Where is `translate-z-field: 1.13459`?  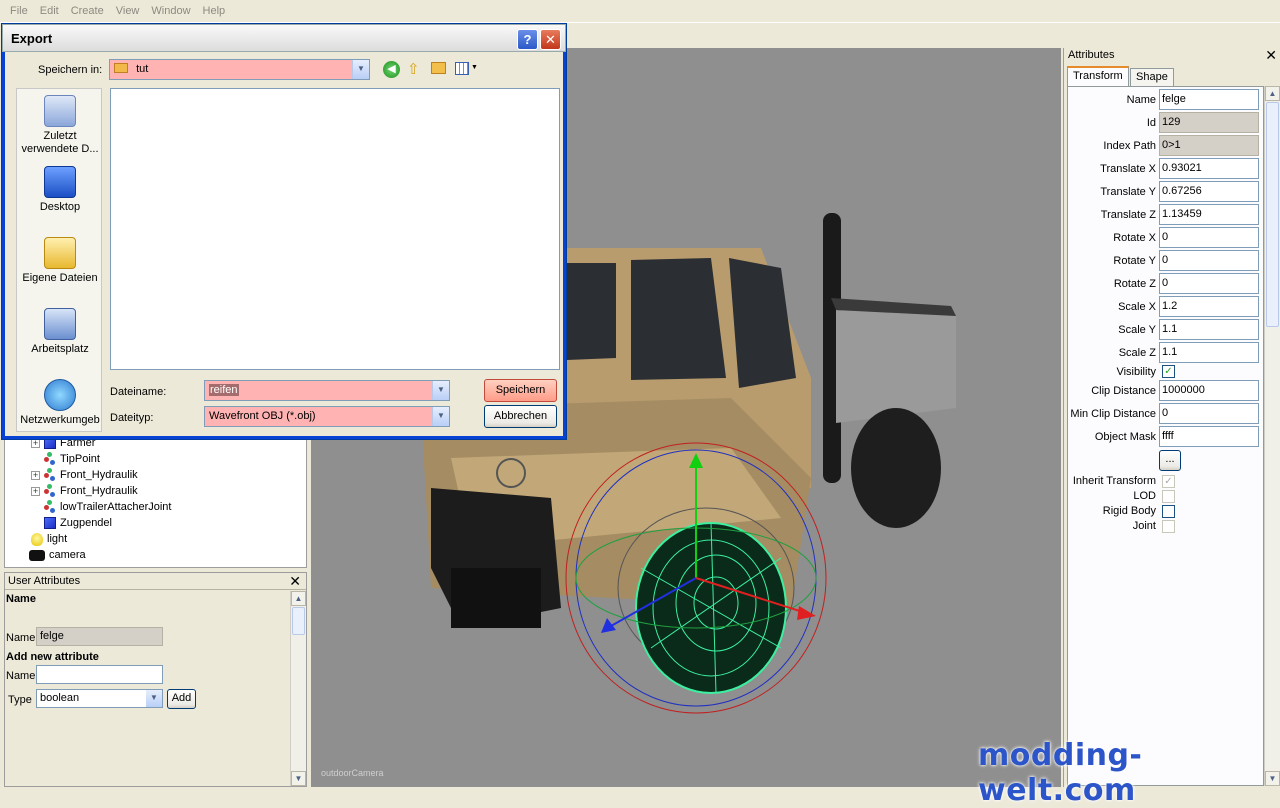
translate-z-field: 1.13459 is located at coordinates (1209, 214).